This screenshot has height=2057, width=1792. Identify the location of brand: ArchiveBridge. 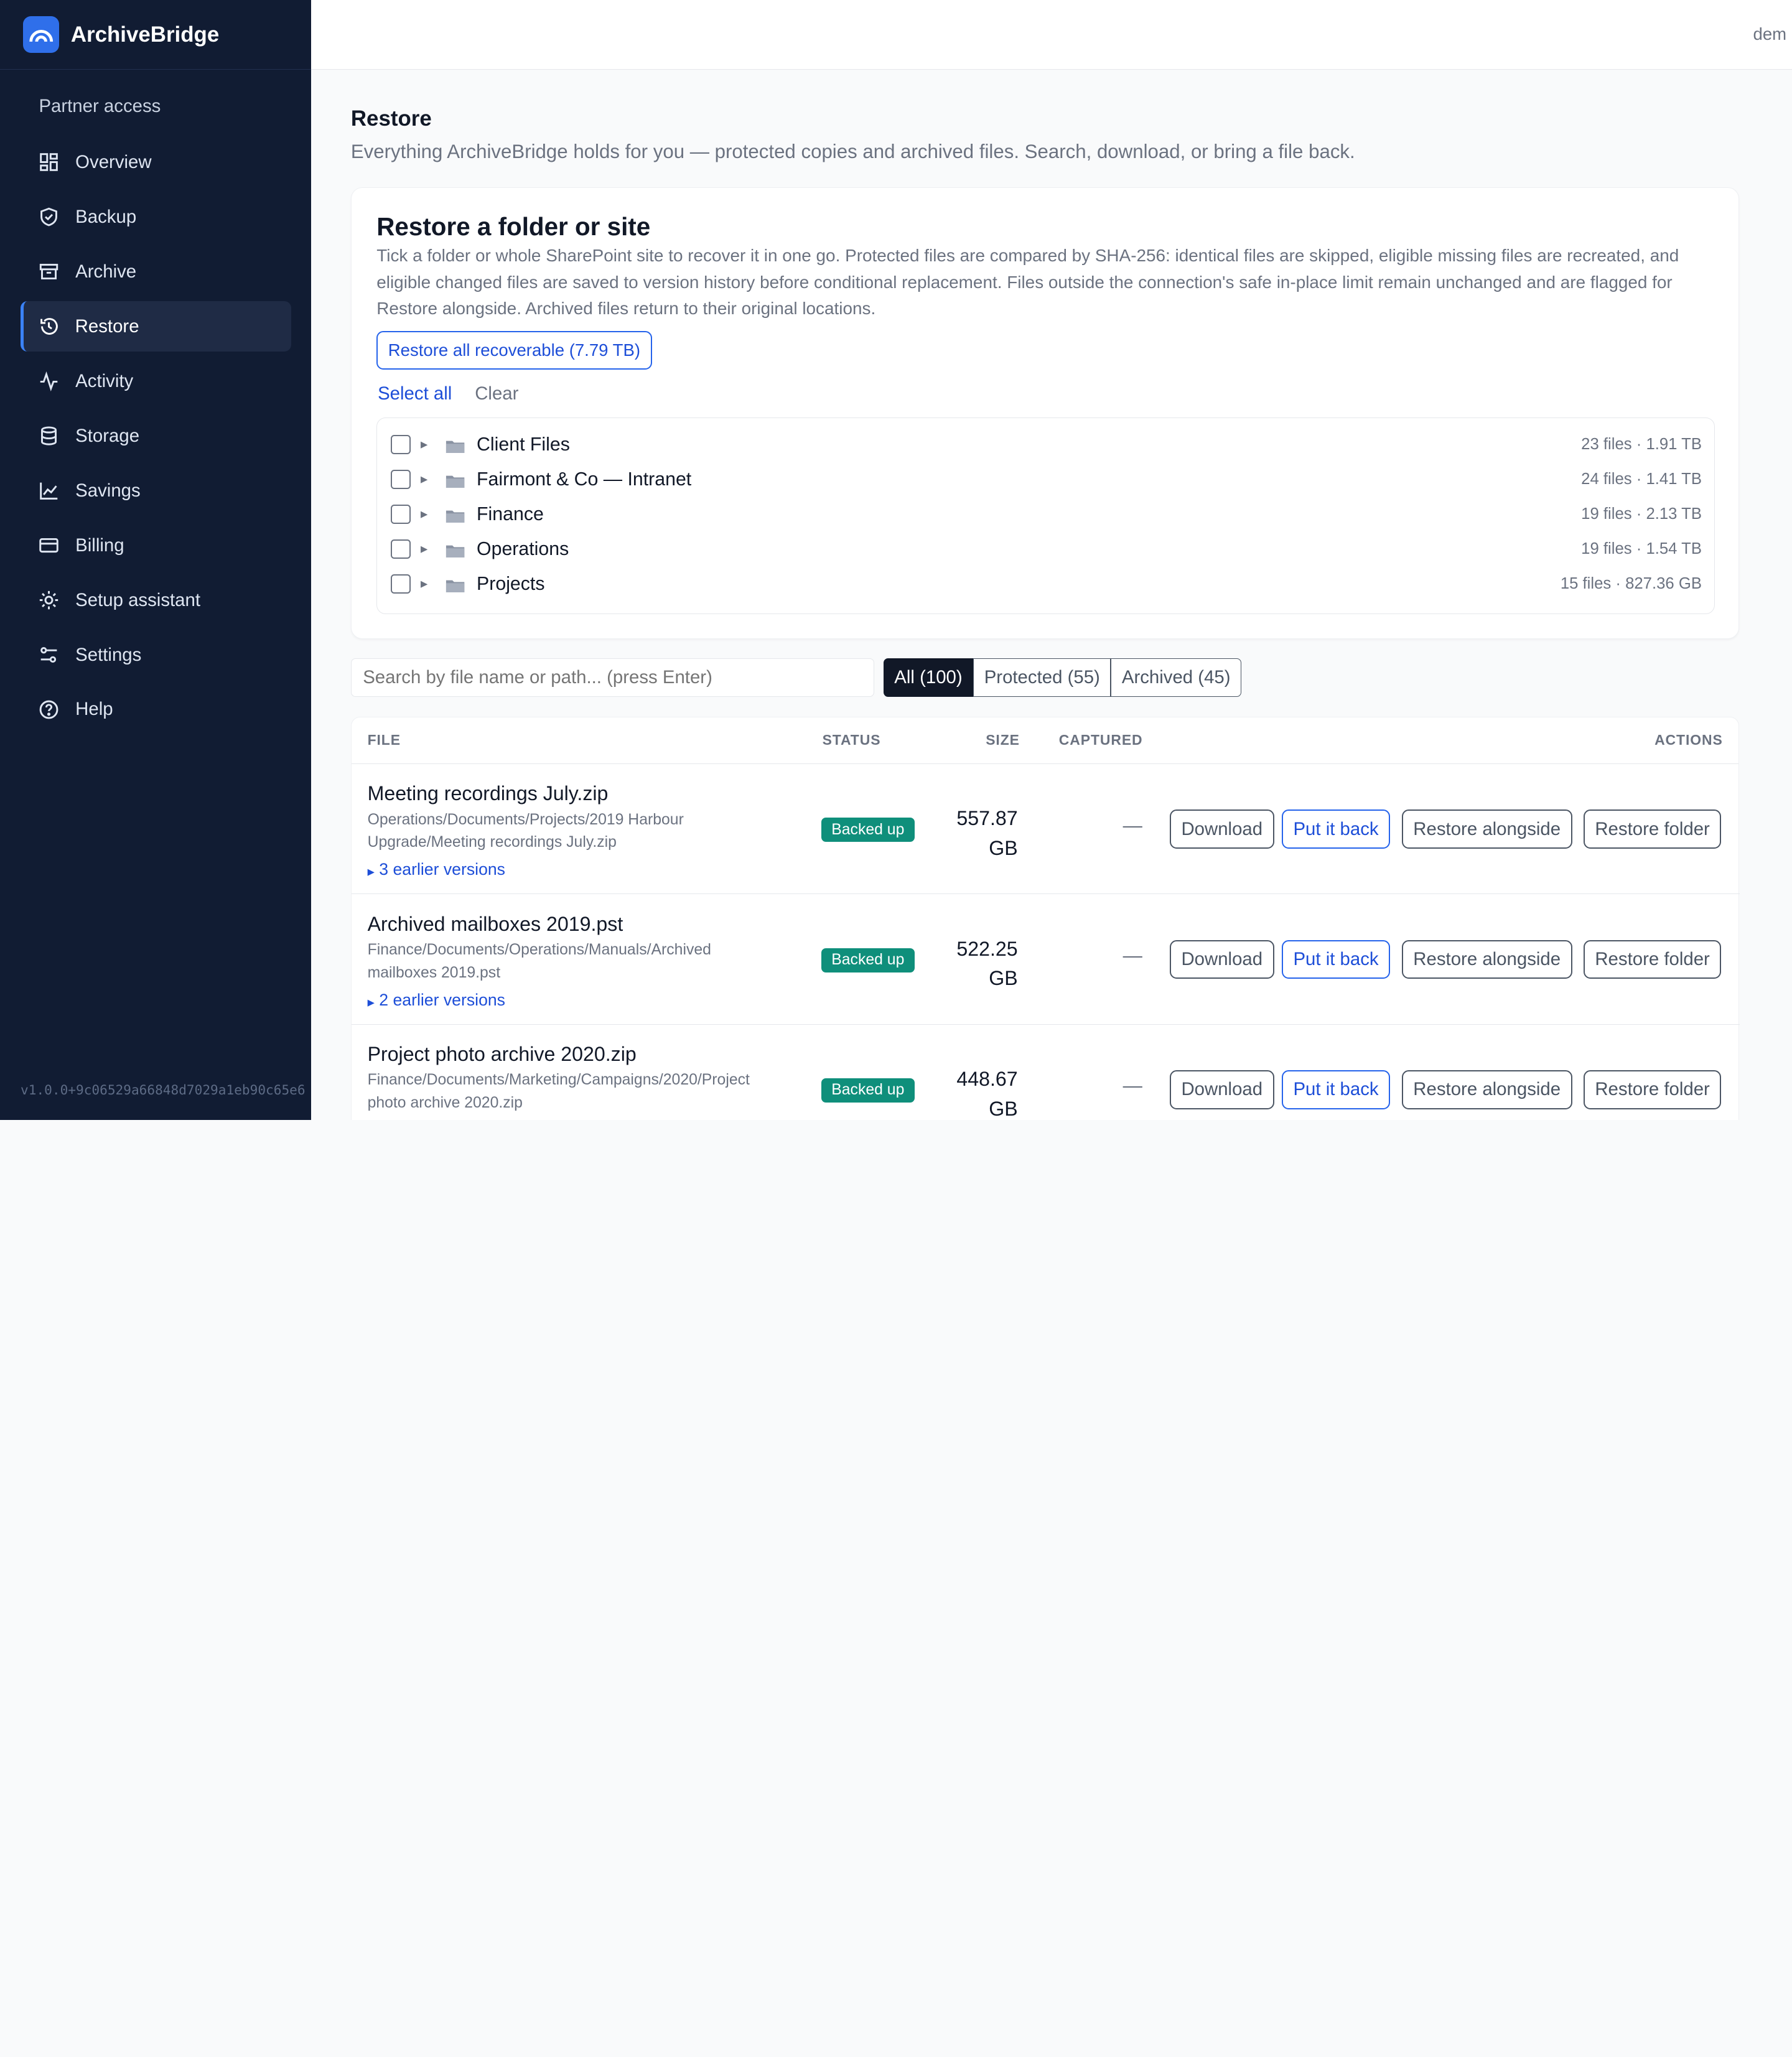
(156, 35).